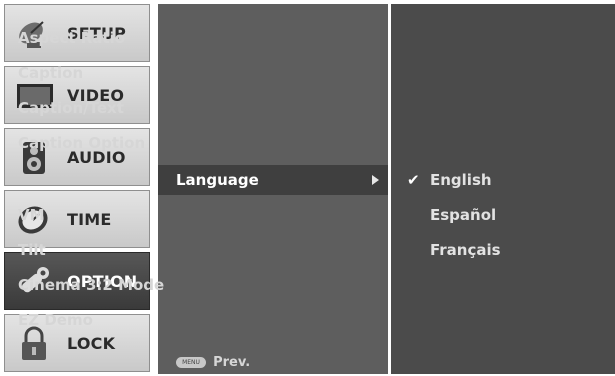  I want to click on padlock-icon, so click(34, 343).